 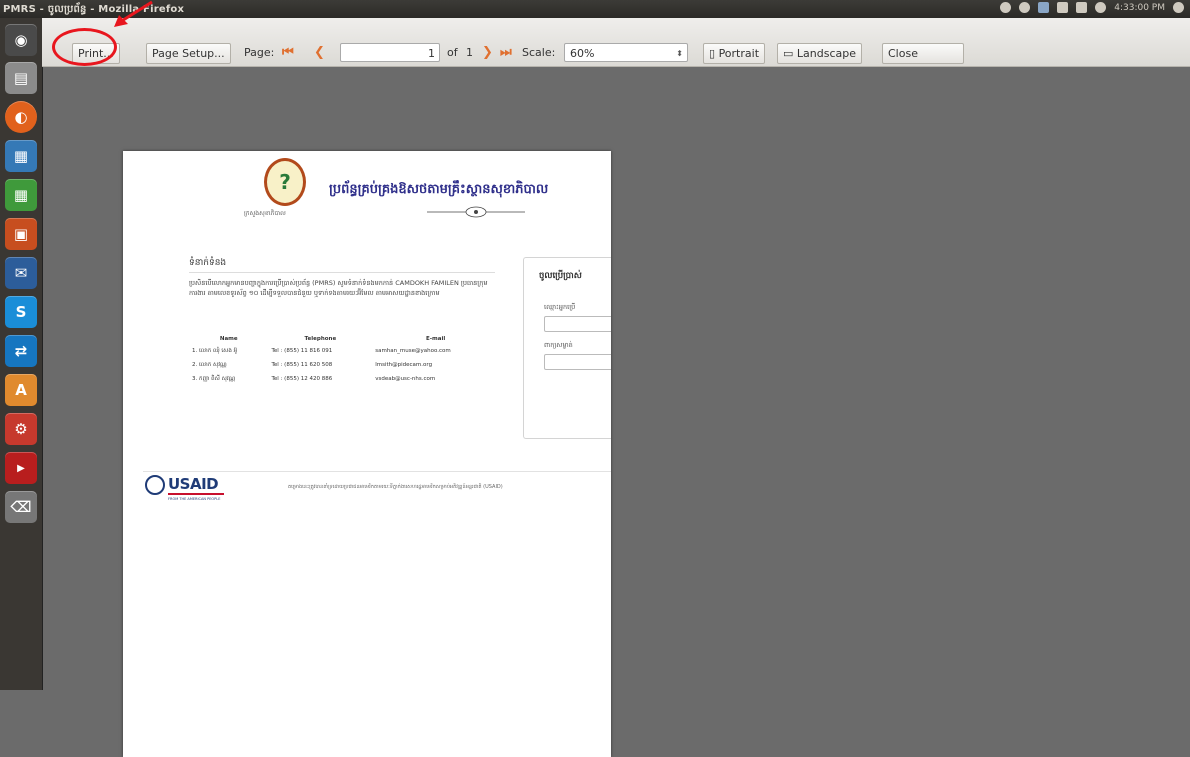 What do you see at coordinates (155, 485) in the screenshot?
I see `usaid-seal-icon` at bounding box center [155, 485].